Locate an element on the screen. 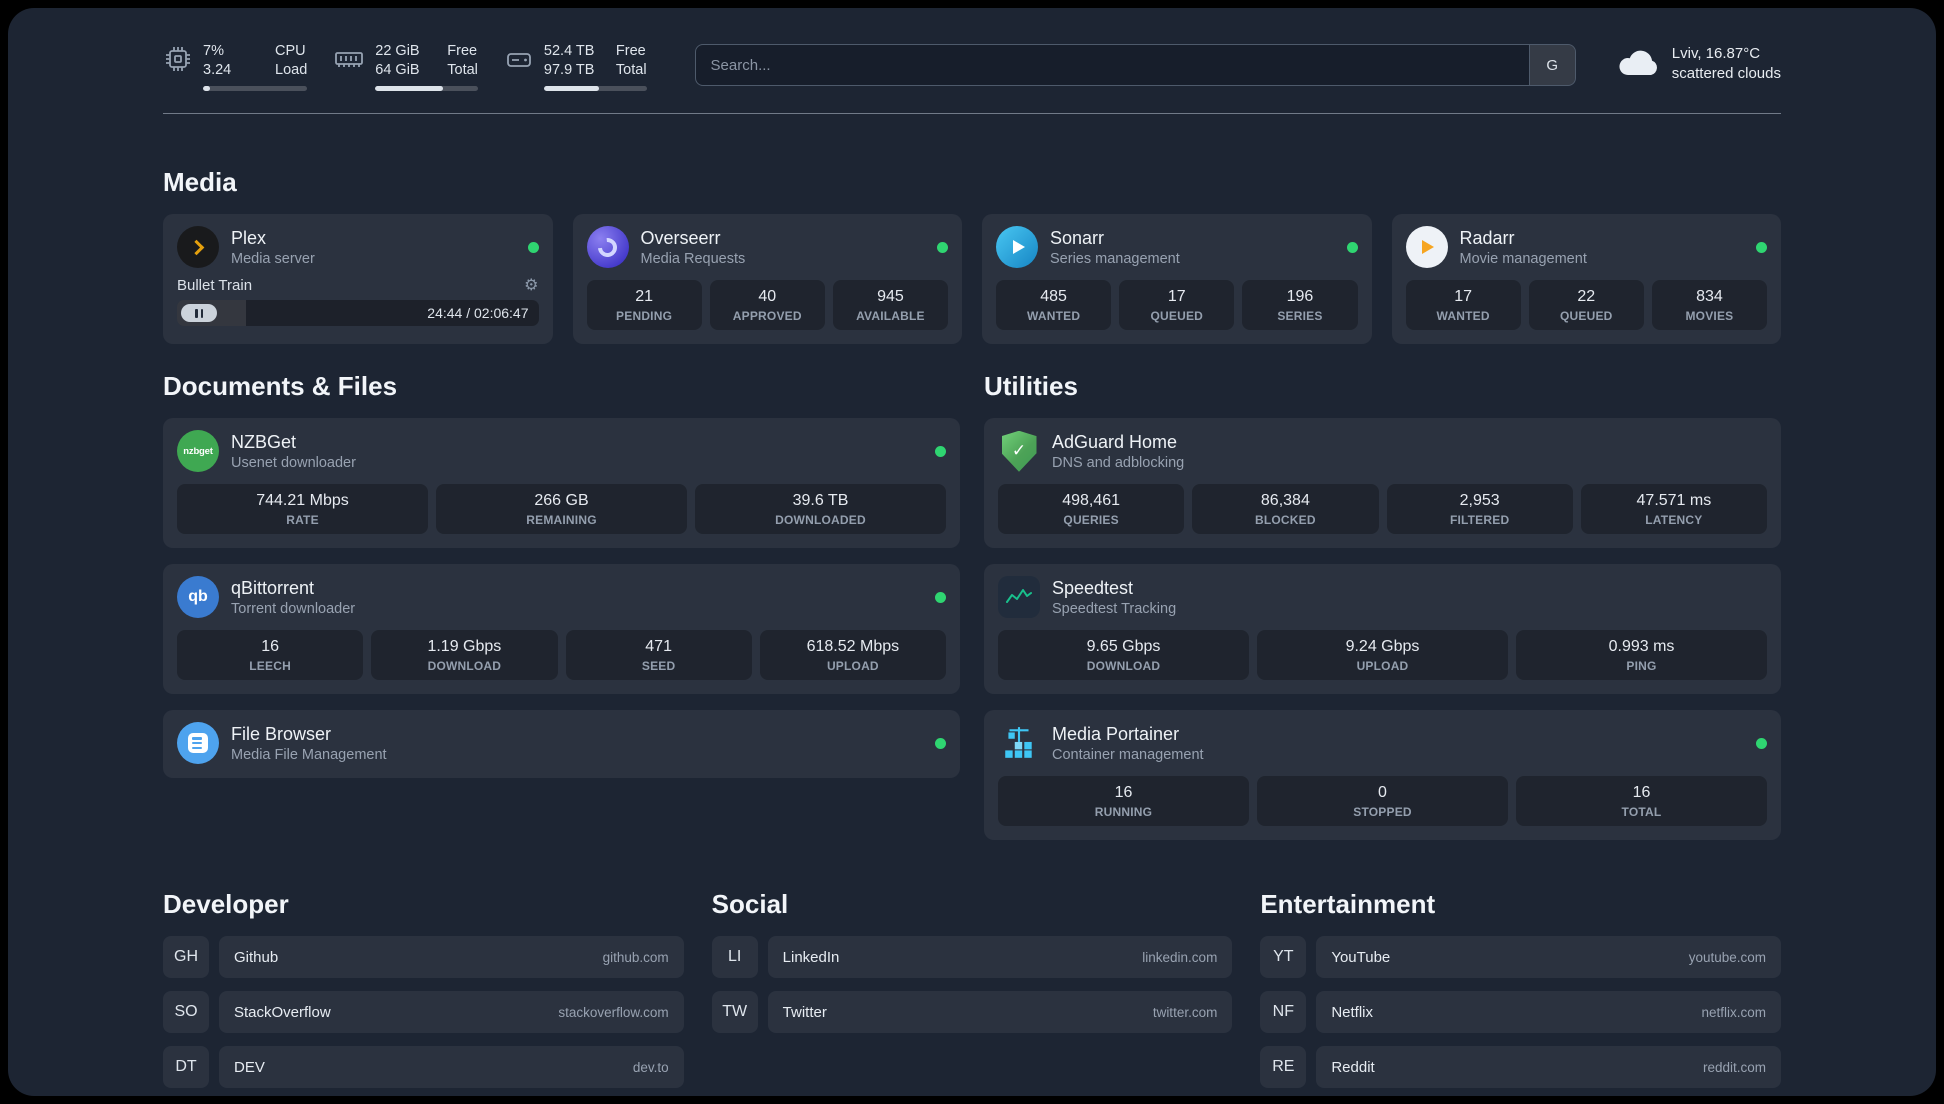  bookmark-row: NF Netflix netflix.com is located at coordinates (1520, 1012).